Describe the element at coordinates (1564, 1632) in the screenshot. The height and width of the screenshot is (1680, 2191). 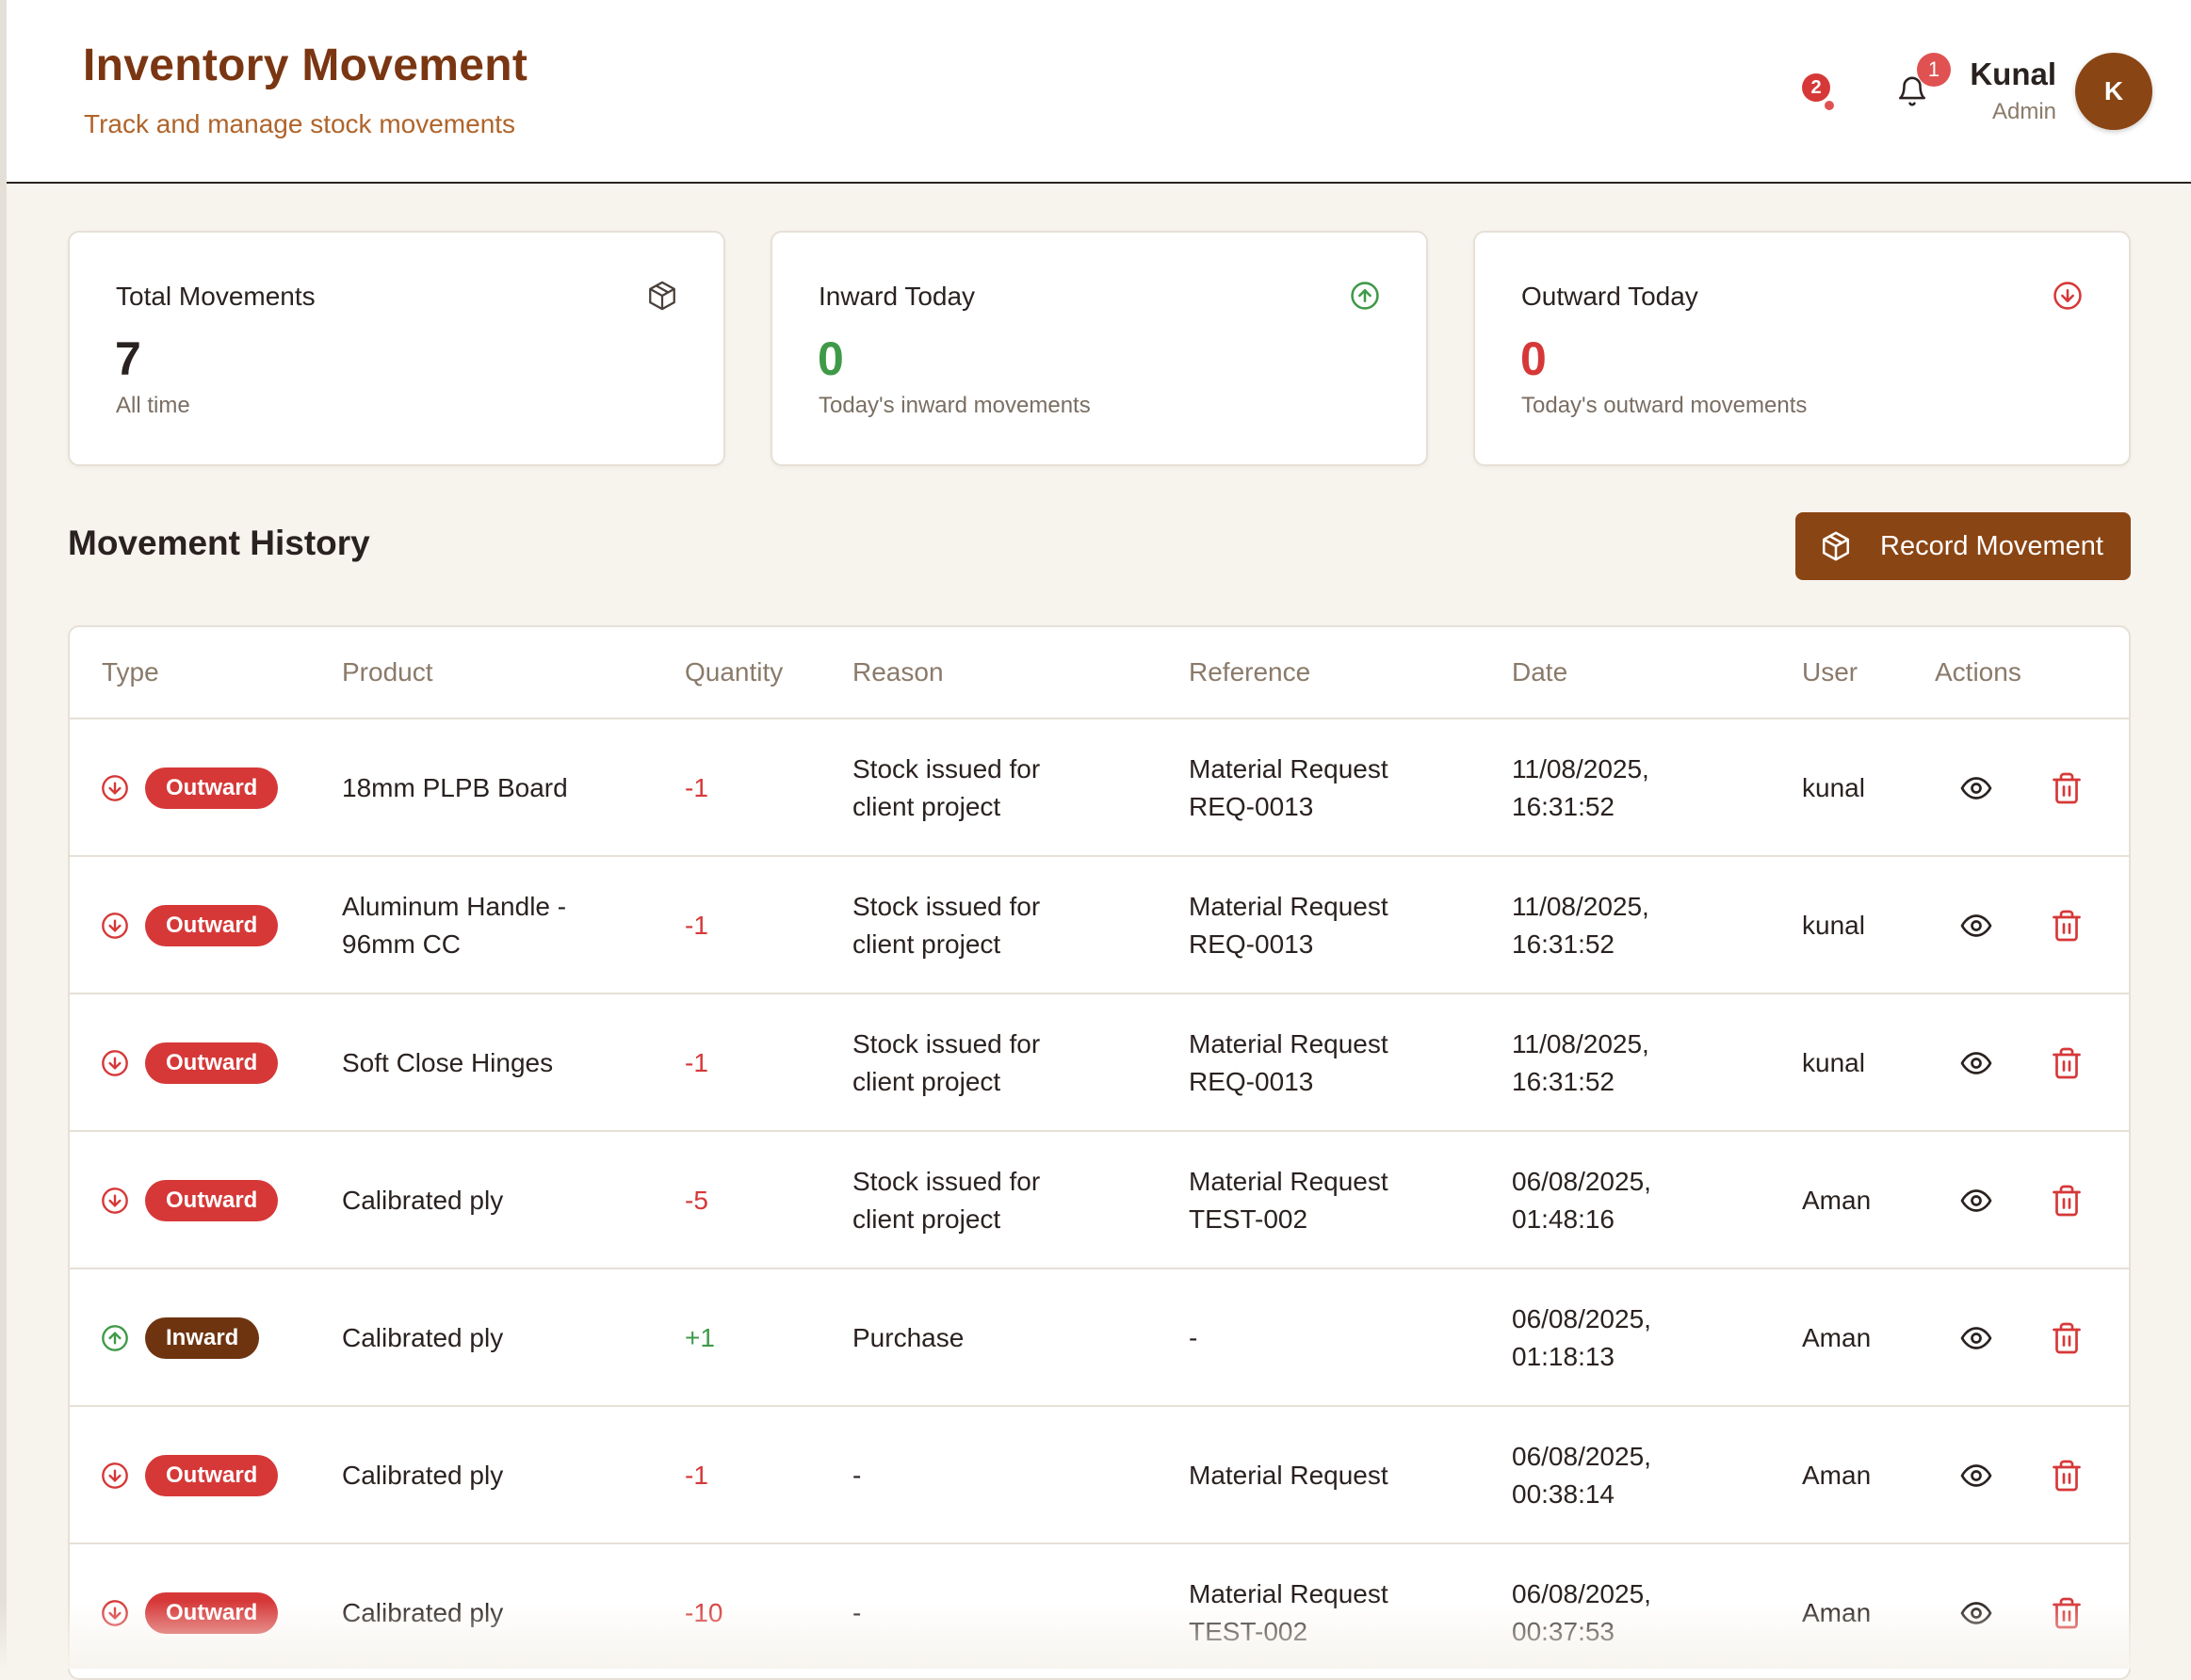
I see `date-cell-line: 00:37:53` at that location.